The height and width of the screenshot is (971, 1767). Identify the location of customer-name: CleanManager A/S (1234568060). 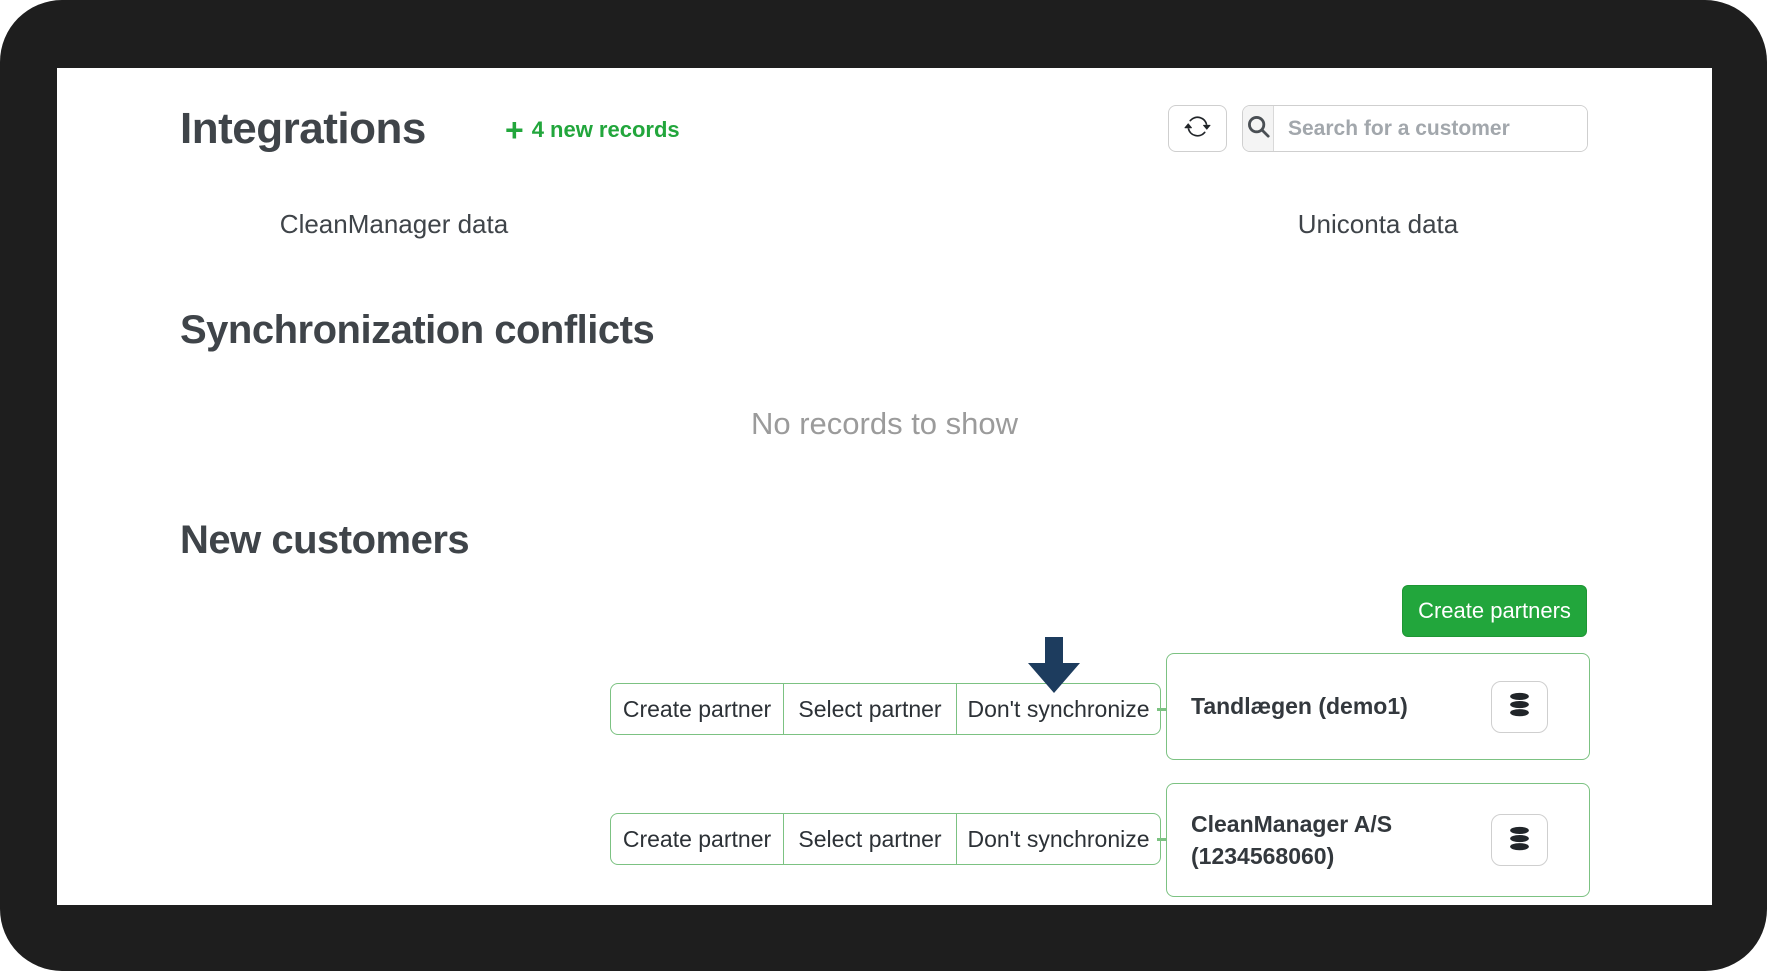
(1292, 839).